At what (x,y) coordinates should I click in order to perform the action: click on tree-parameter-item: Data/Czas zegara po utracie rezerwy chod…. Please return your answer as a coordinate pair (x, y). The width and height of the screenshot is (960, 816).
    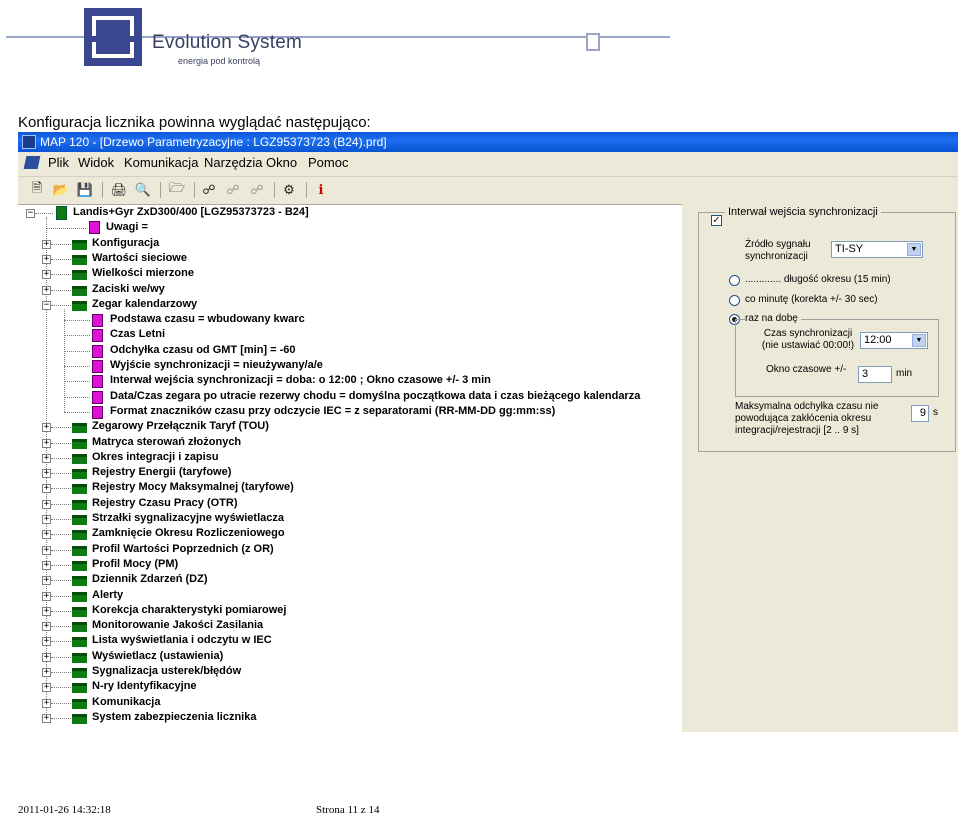
    Looking at the image, I should click on (375, 397).